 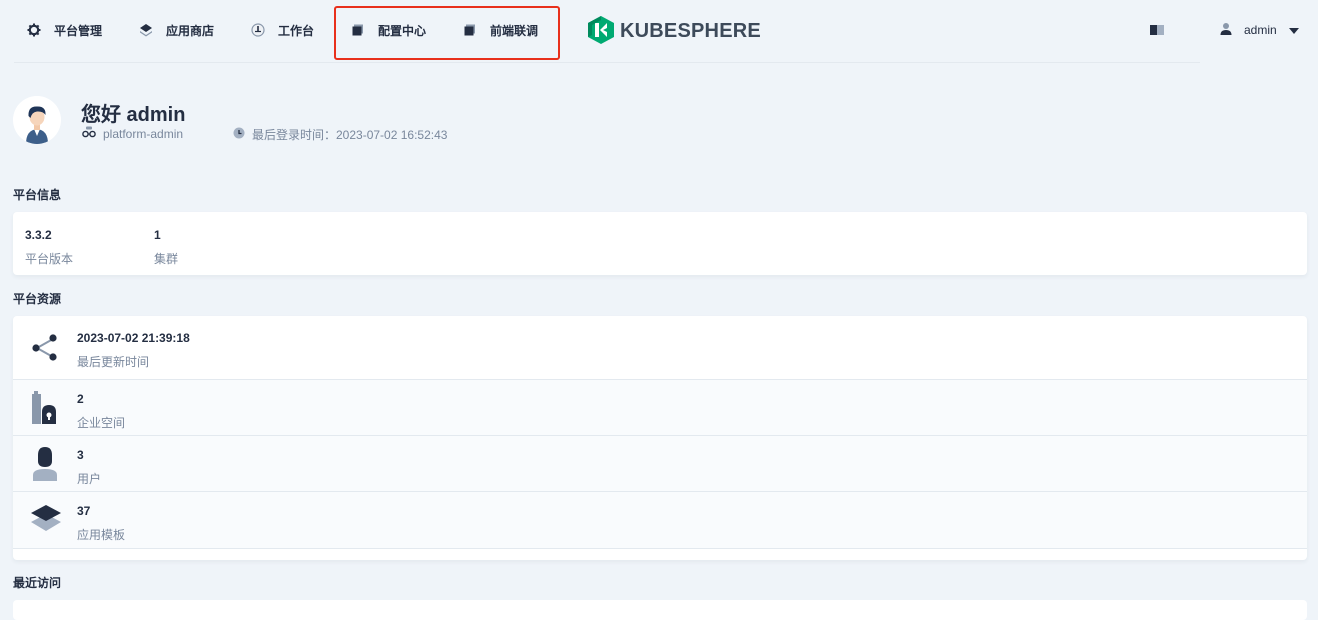 I want to click on role-label: platform-admin, so click(x=143, y=133).